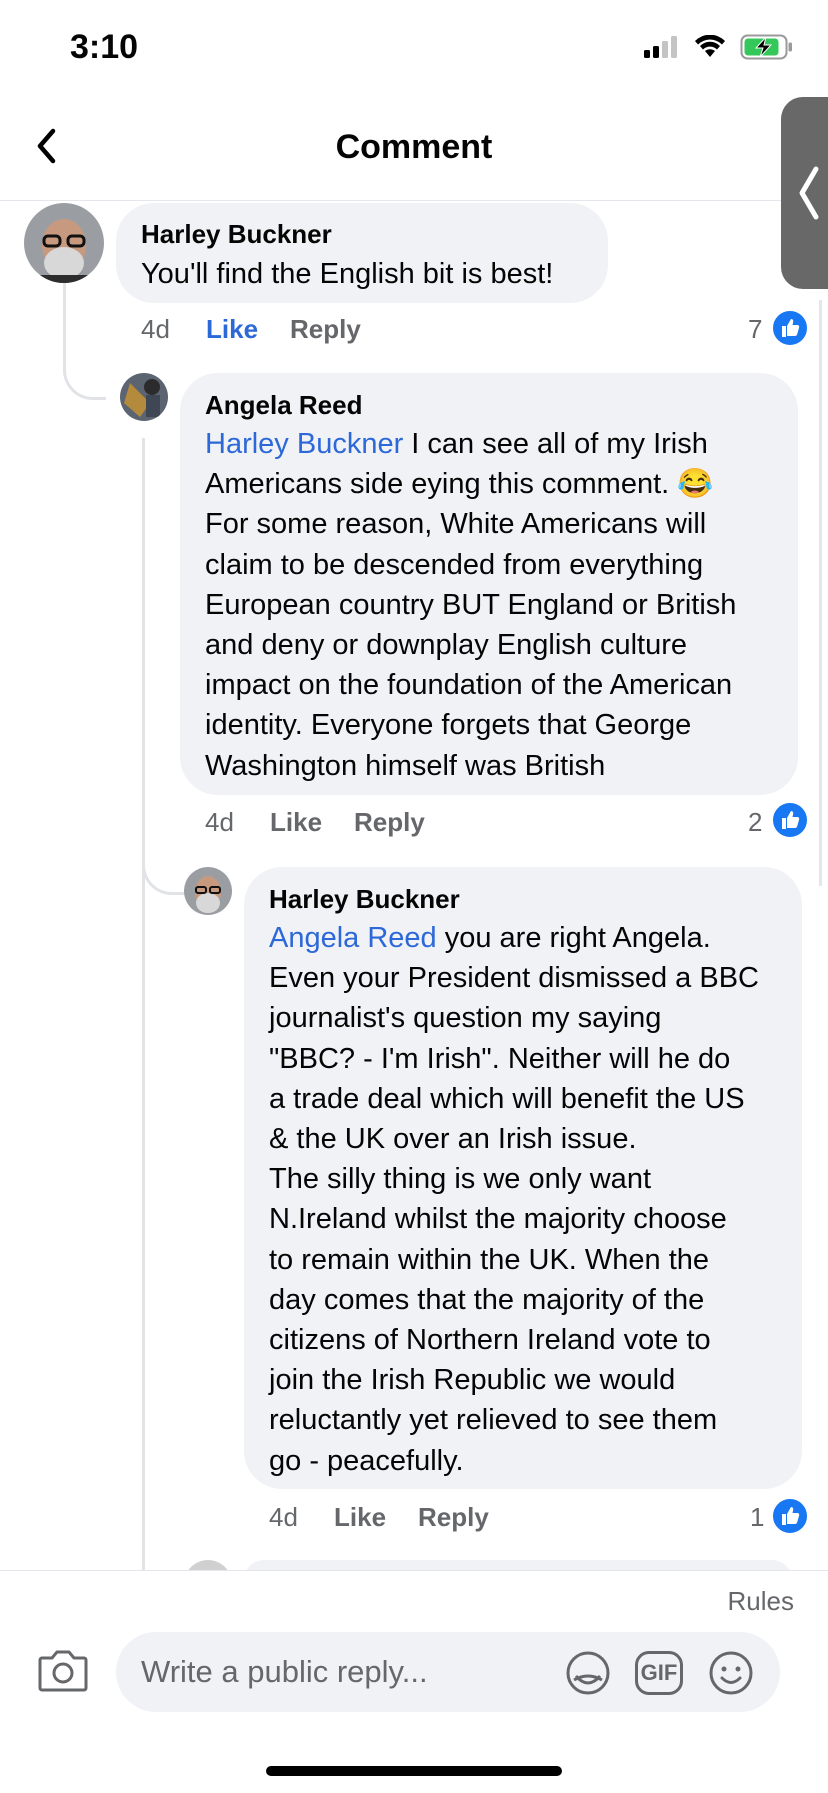  What do you see at coordinates (414, 1771) in the screenshot?
I see `home-indicator` at bounding box center [414, 1771].